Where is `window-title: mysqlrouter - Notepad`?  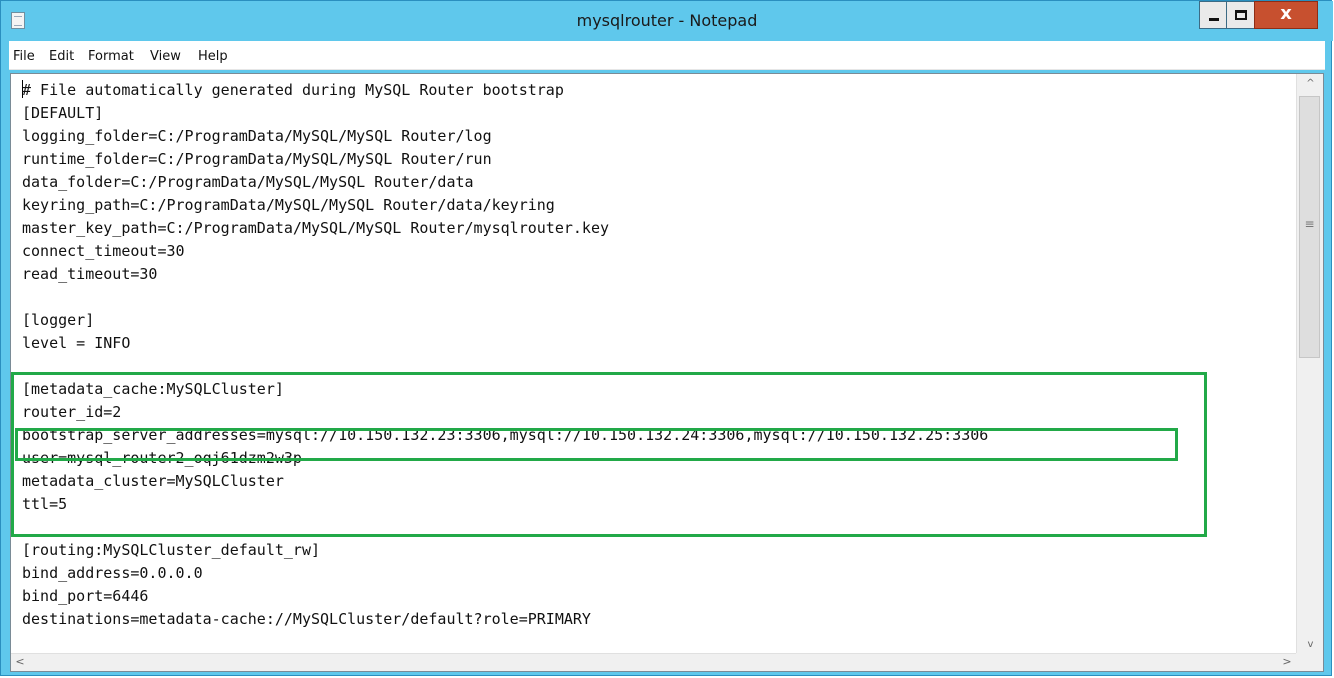 window-title: mysqlrouter - Notepad is located at coordinates (667, 20).